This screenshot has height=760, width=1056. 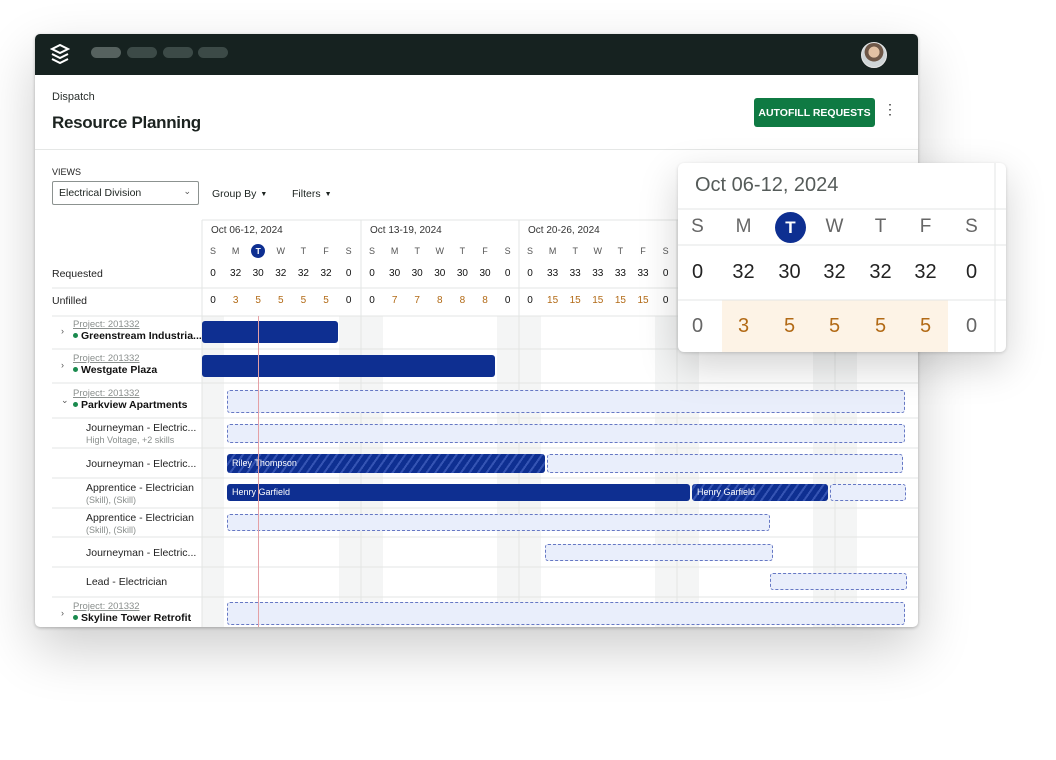 What do you see at coordinates (440, 251) in the screenshot?
I see `day-label: W` at bounding box center [440, 251].